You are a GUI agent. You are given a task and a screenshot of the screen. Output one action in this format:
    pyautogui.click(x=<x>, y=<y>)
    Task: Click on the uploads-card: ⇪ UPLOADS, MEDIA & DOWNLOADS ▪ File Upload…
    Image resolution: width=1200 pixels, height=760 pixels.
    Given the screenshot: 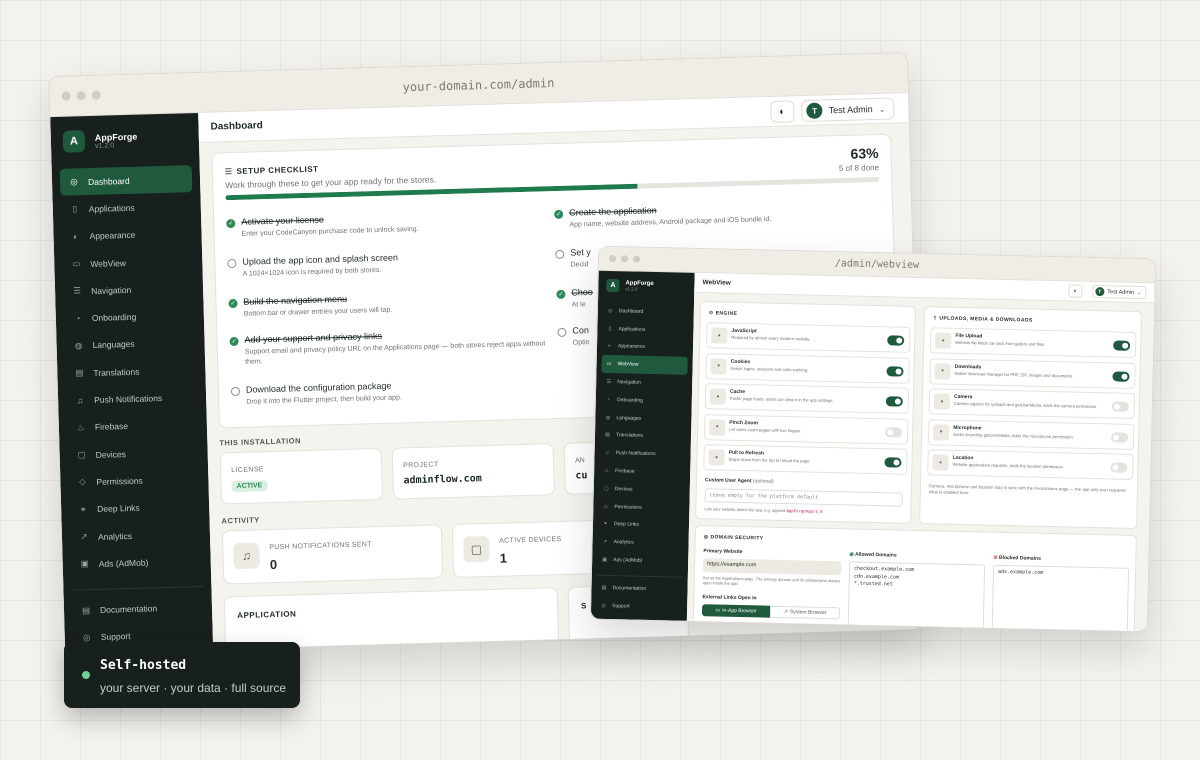 What is the action you would take?
    pyautogui.click(x=1030, y=418)
    